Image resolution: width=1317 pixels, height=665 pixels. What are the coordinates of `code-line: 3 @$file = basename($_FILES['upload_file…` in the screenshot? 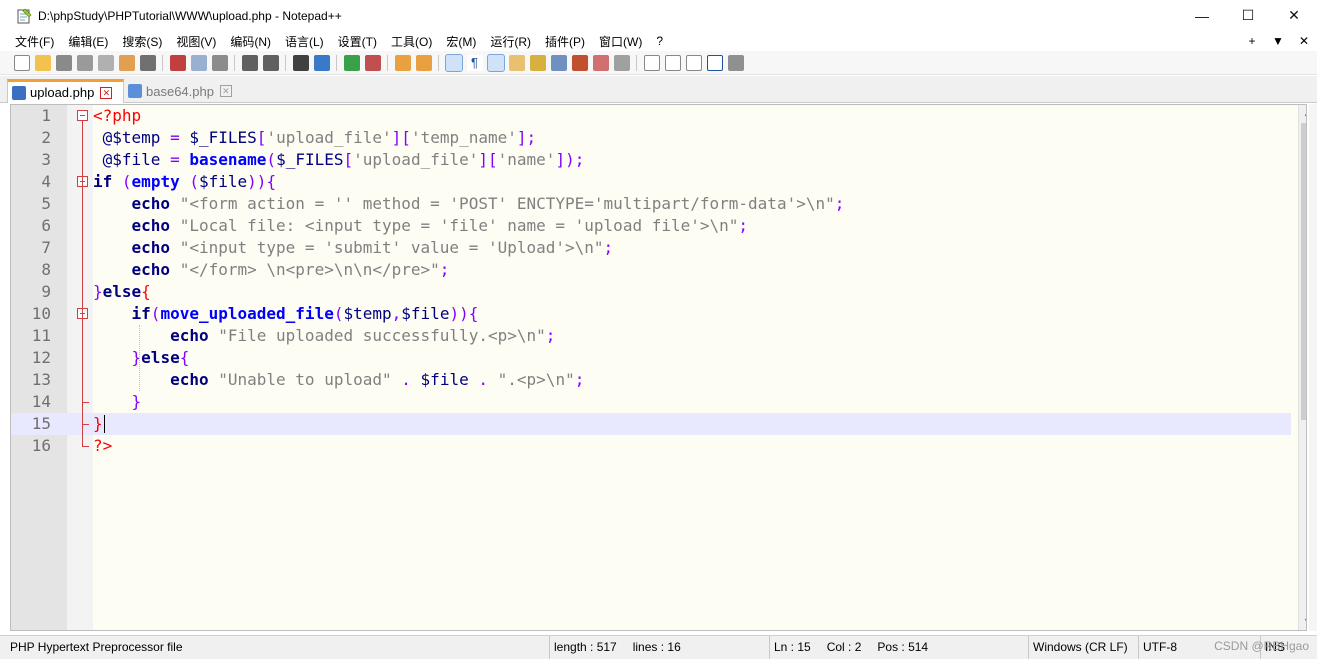 It's located at (651, 160).